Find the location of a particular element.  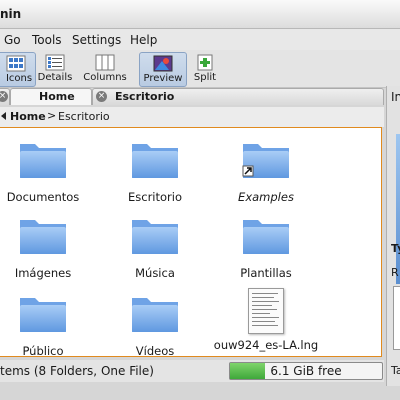

text-file-icon is located at coordinates (266, 311).